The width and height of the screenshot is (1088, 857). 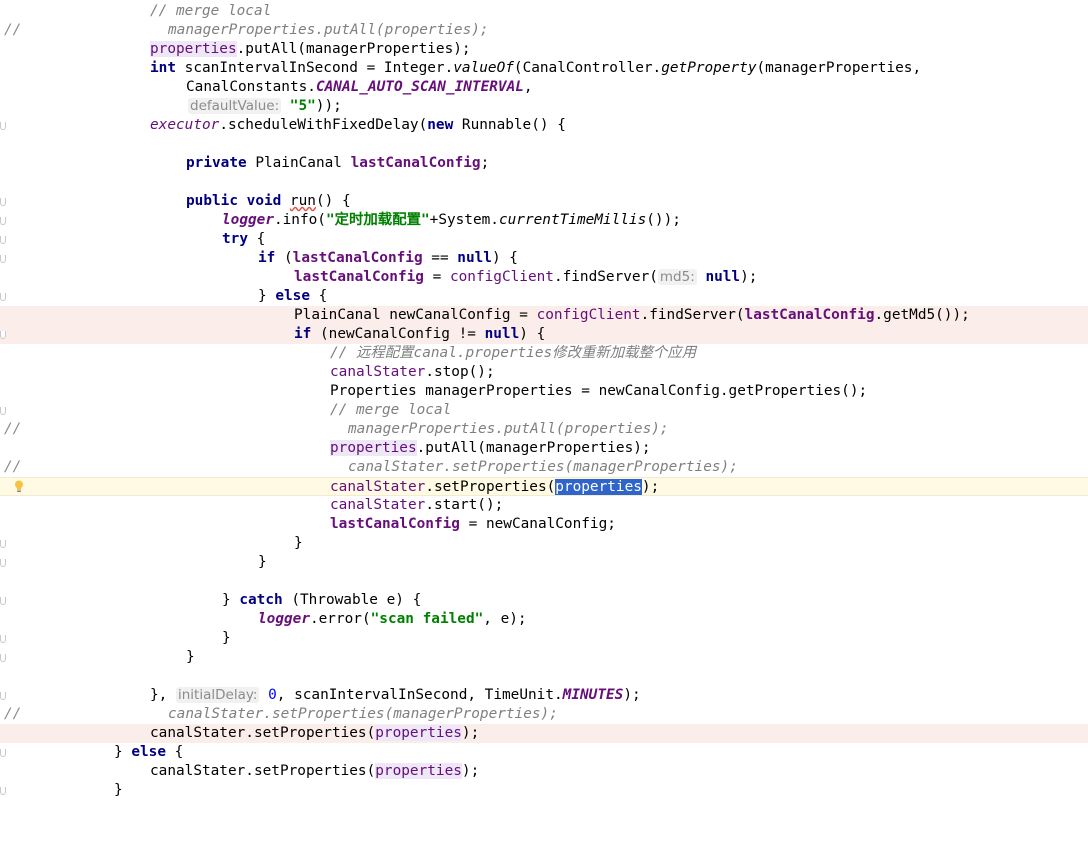 I want to click on run-method: run, so click(x=302, y=201).